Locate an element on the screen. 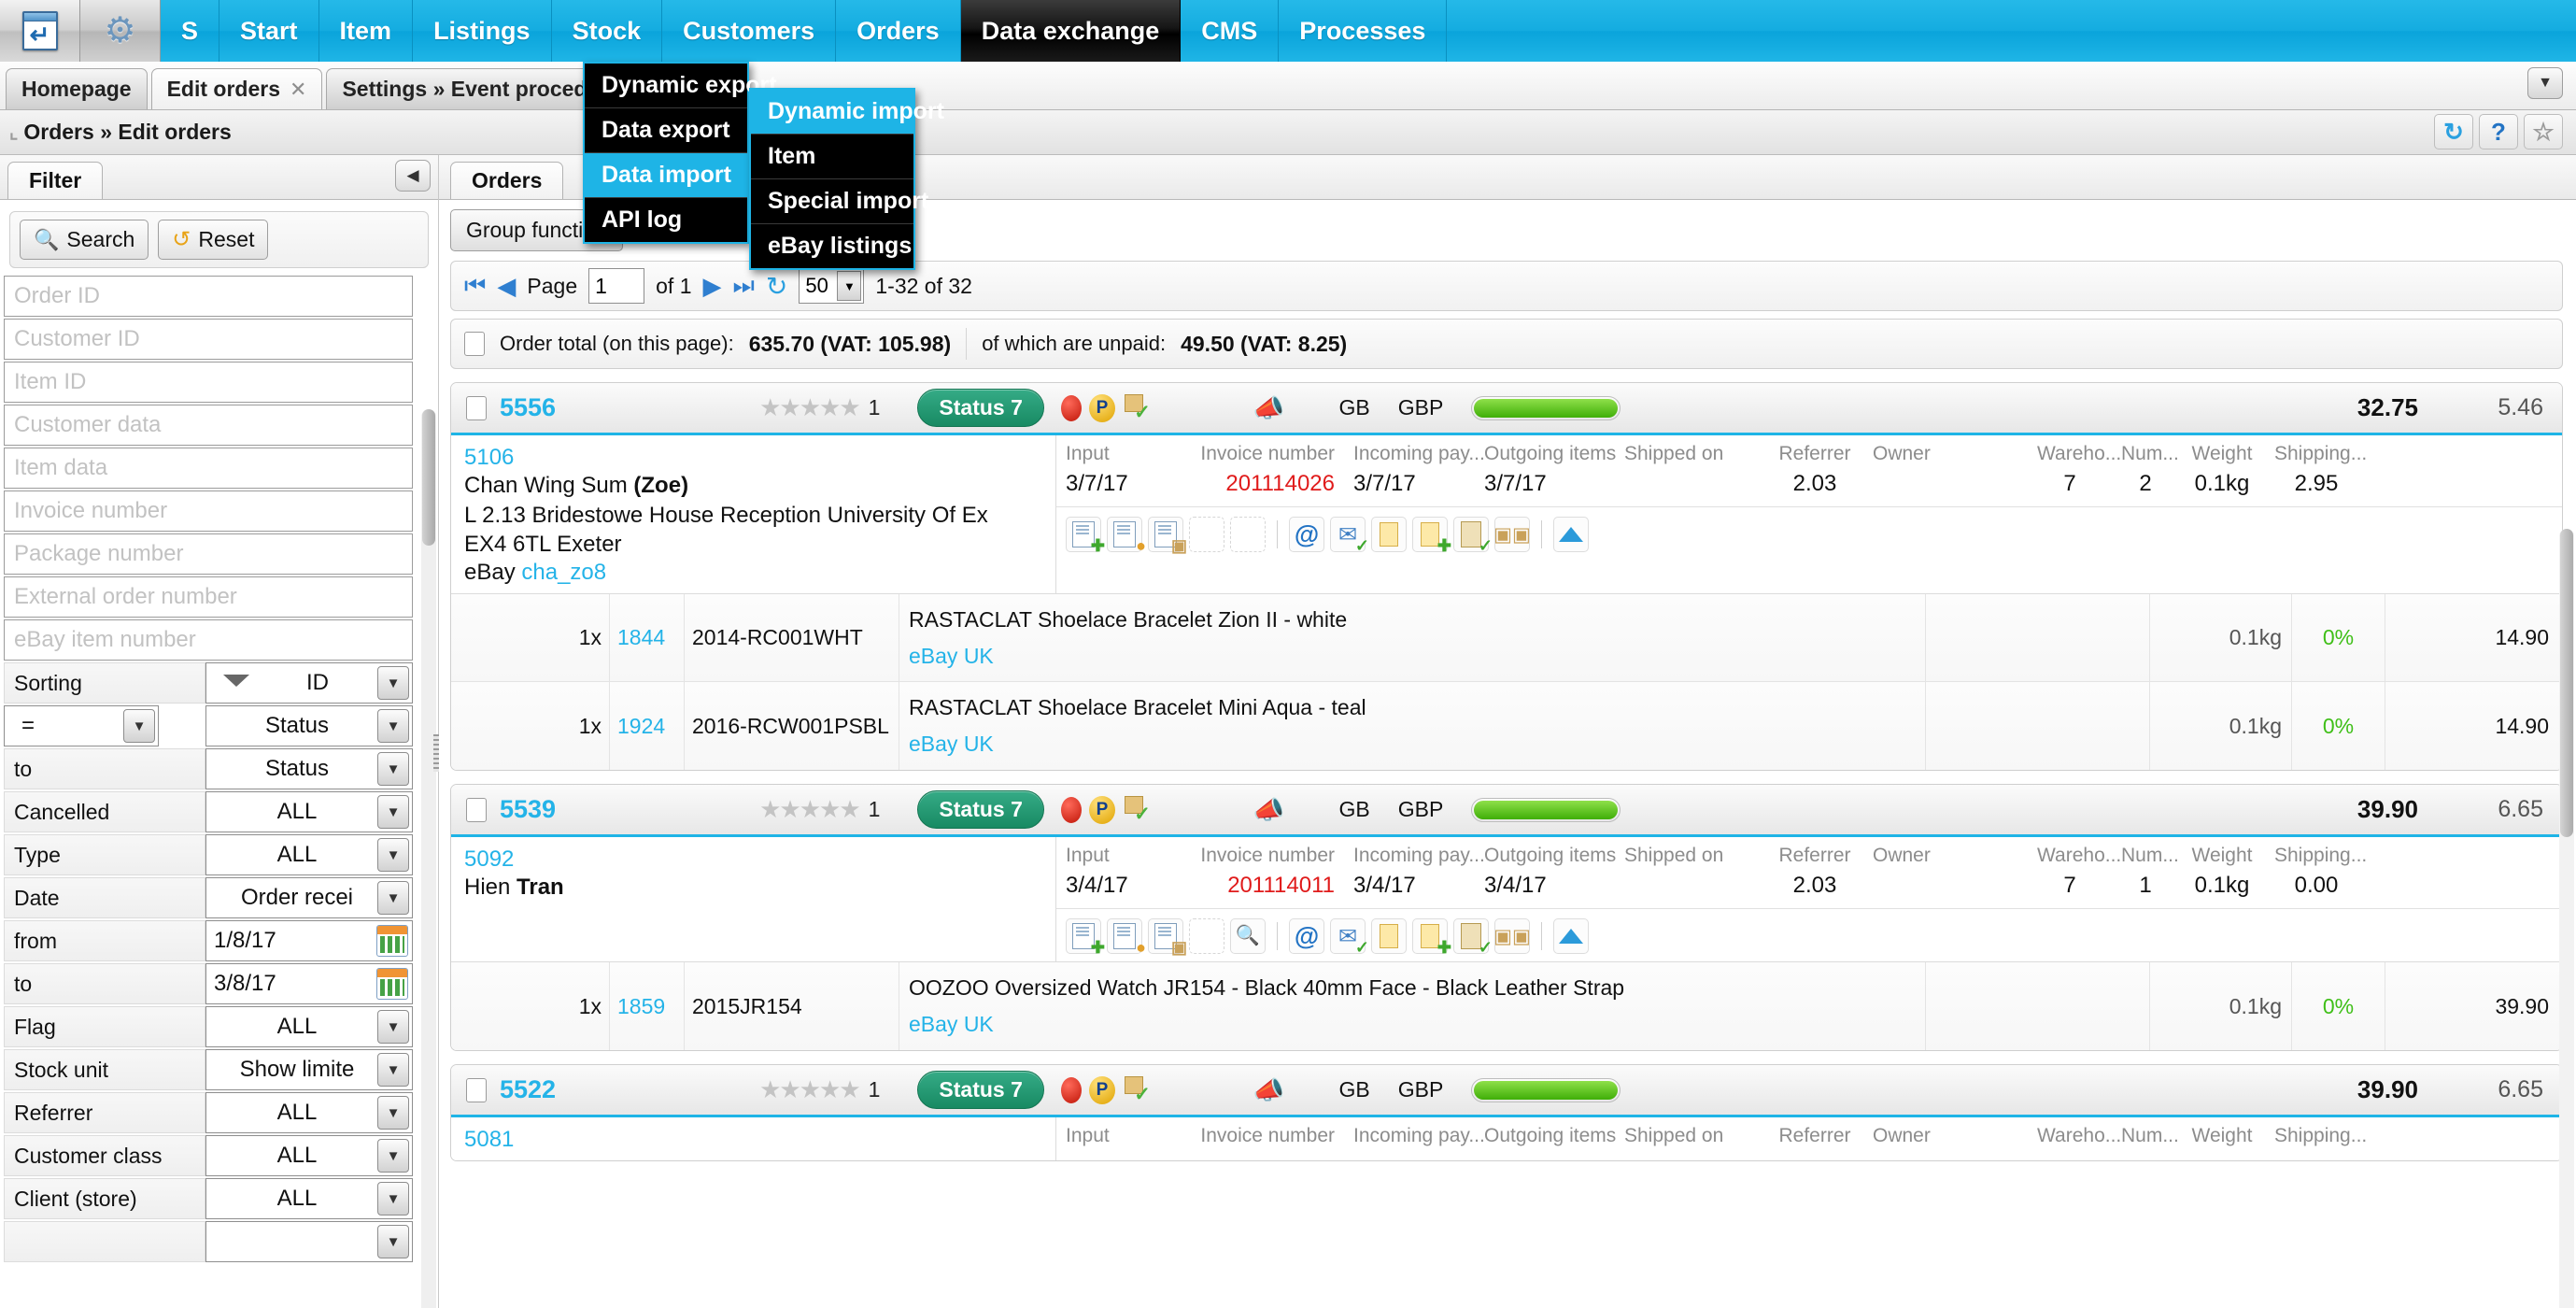 The image size is (2576, 1308). nav-item-data-exchange: Data exchange is located at coordinates (1071, 31).